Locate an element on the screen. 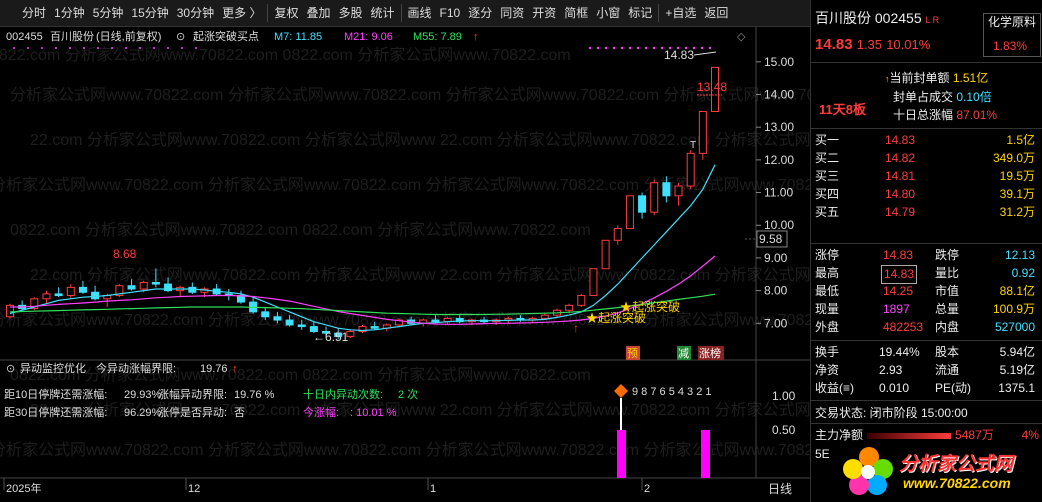 This screenshot has width=1042, height=502. toolbar-item-10: 画线 is located at coordinates (420, 13).